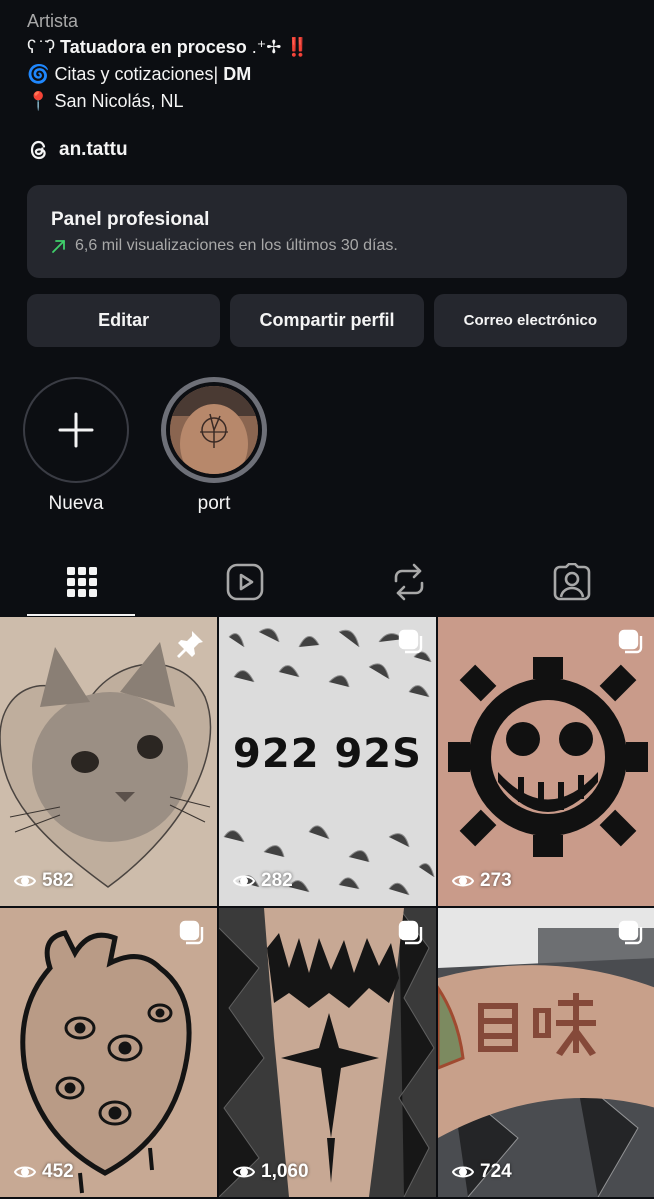  What do you see at coordinates (285, 1171) in the screenshot?
I see `post-view-count: 1,060` at bounding box center [285, 1171].